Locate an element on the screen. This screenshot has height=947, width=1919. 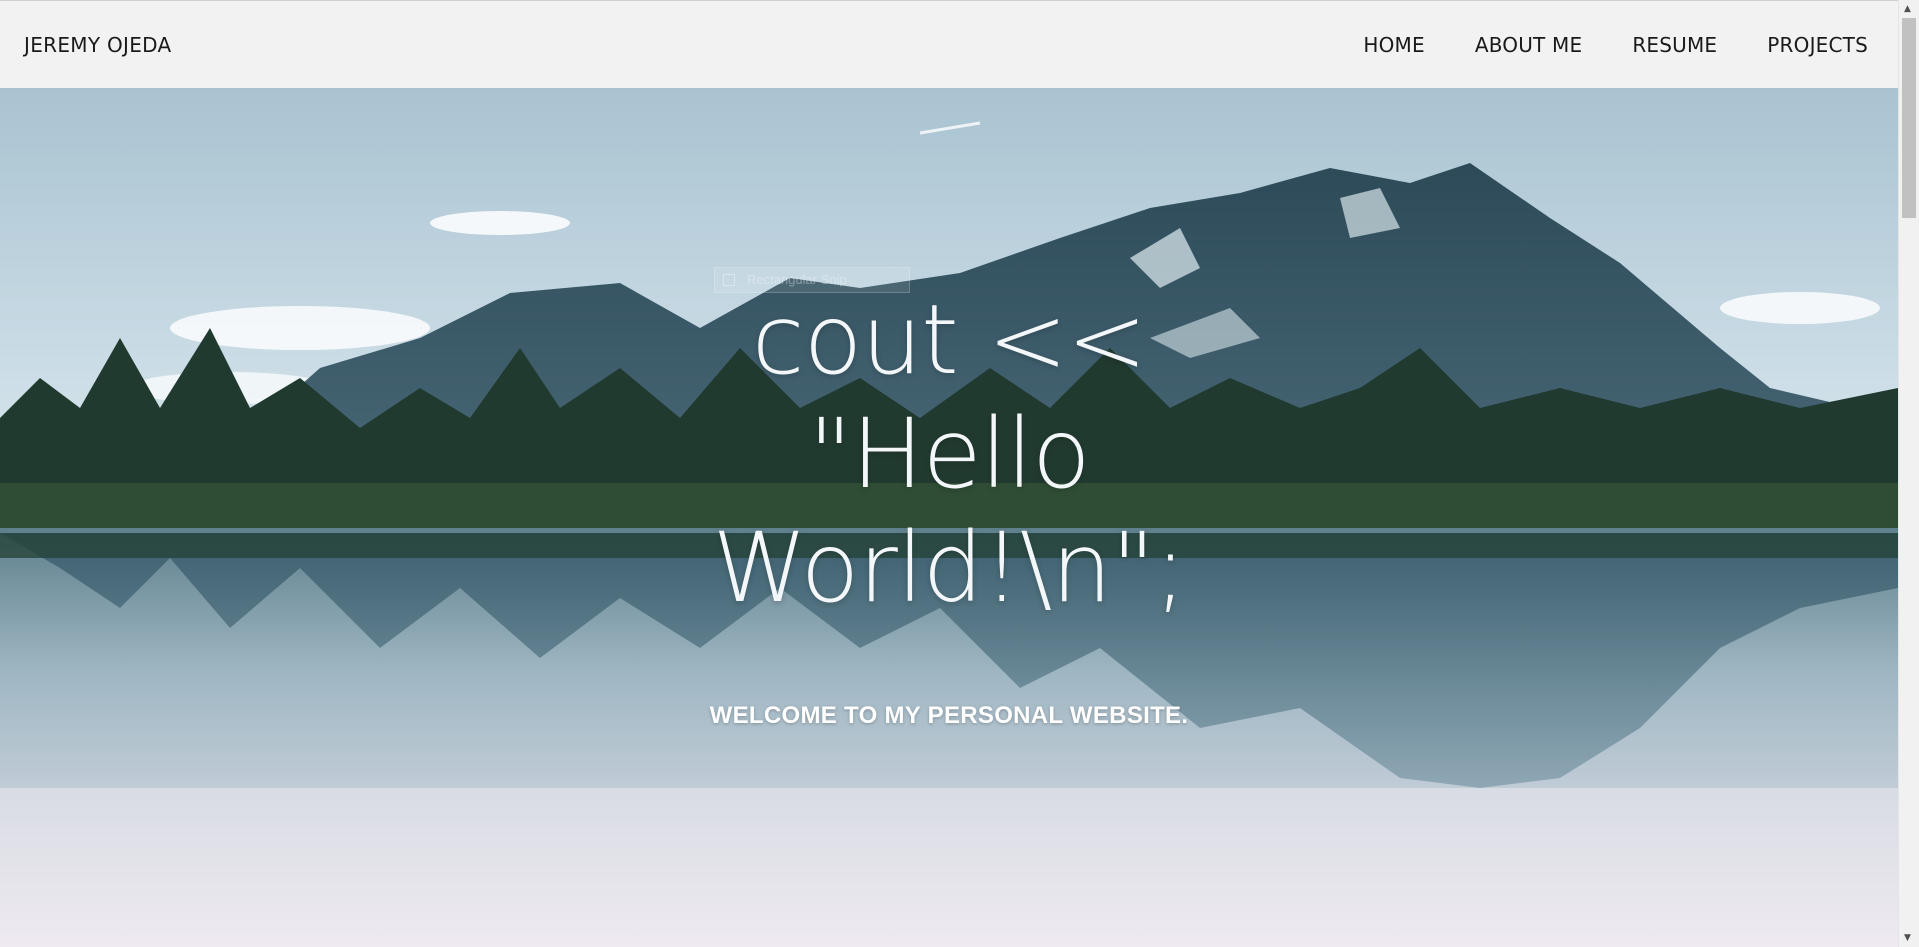
scroll-up-arrow-icon: ▲ is located at coordinates (1907, 9).